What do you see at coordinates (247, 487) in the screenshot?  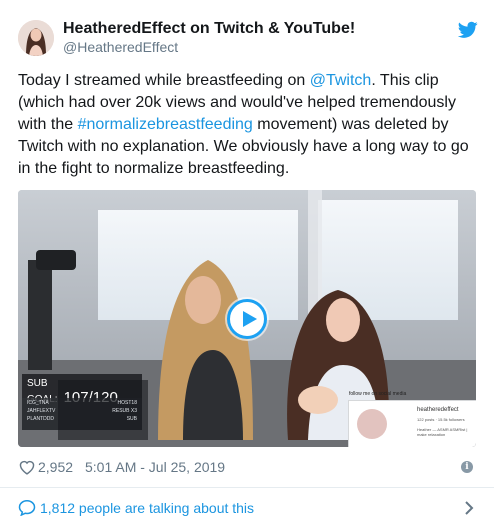 I see `divider` at bounding box center [247, 487].